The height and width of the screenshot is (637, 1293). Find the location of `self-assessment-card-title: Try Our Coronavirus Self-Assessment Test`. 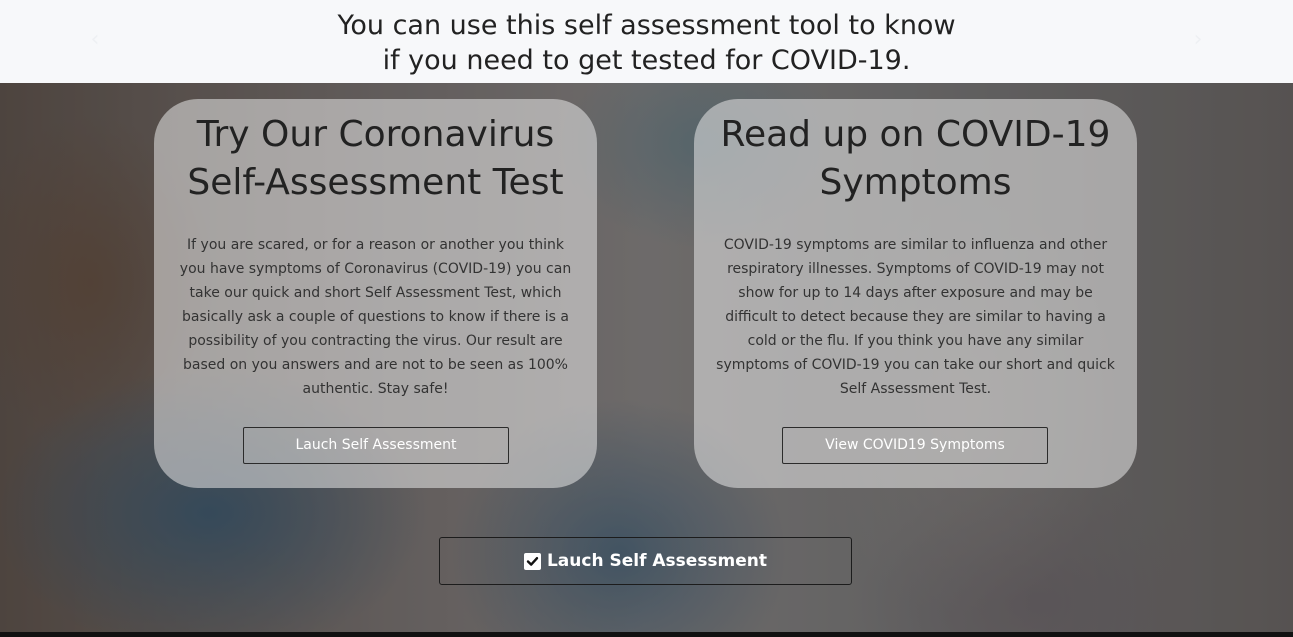

self-assessment-card-title: Try Our Coronavirus Self-Assessment Test is located at coordinates (375, 159).